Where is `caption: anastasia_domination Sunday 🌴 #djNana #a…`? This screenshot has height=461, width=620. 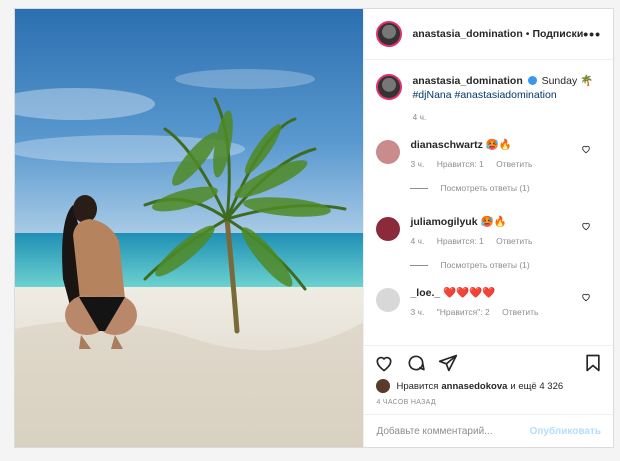
caption: anastasia_domination Sunday 🌴 #djNana #a… is located at coordinates (488, 92).